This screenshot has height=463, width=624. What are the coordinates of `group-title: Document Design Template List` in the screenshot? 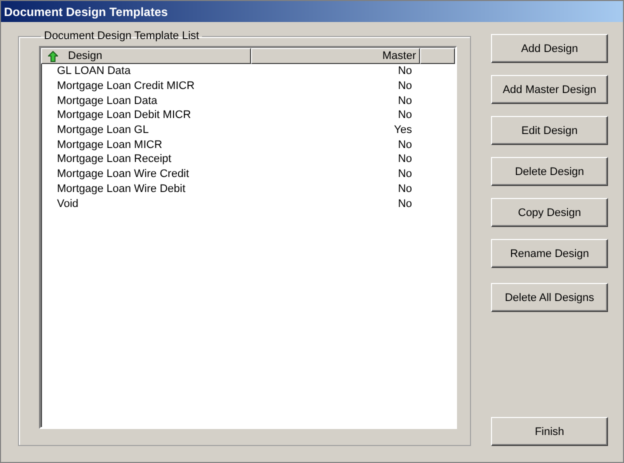 It's located at (121, 36).